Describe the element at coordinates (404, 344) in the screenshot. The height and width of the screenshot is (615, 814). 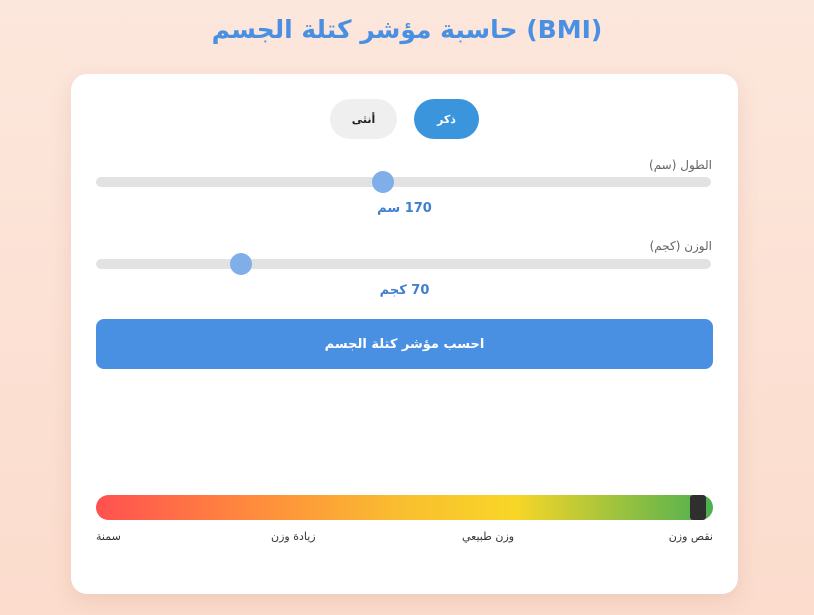
I see `calculate-bmi-button: احسب مؤشر كتلة الجسم` at that location.